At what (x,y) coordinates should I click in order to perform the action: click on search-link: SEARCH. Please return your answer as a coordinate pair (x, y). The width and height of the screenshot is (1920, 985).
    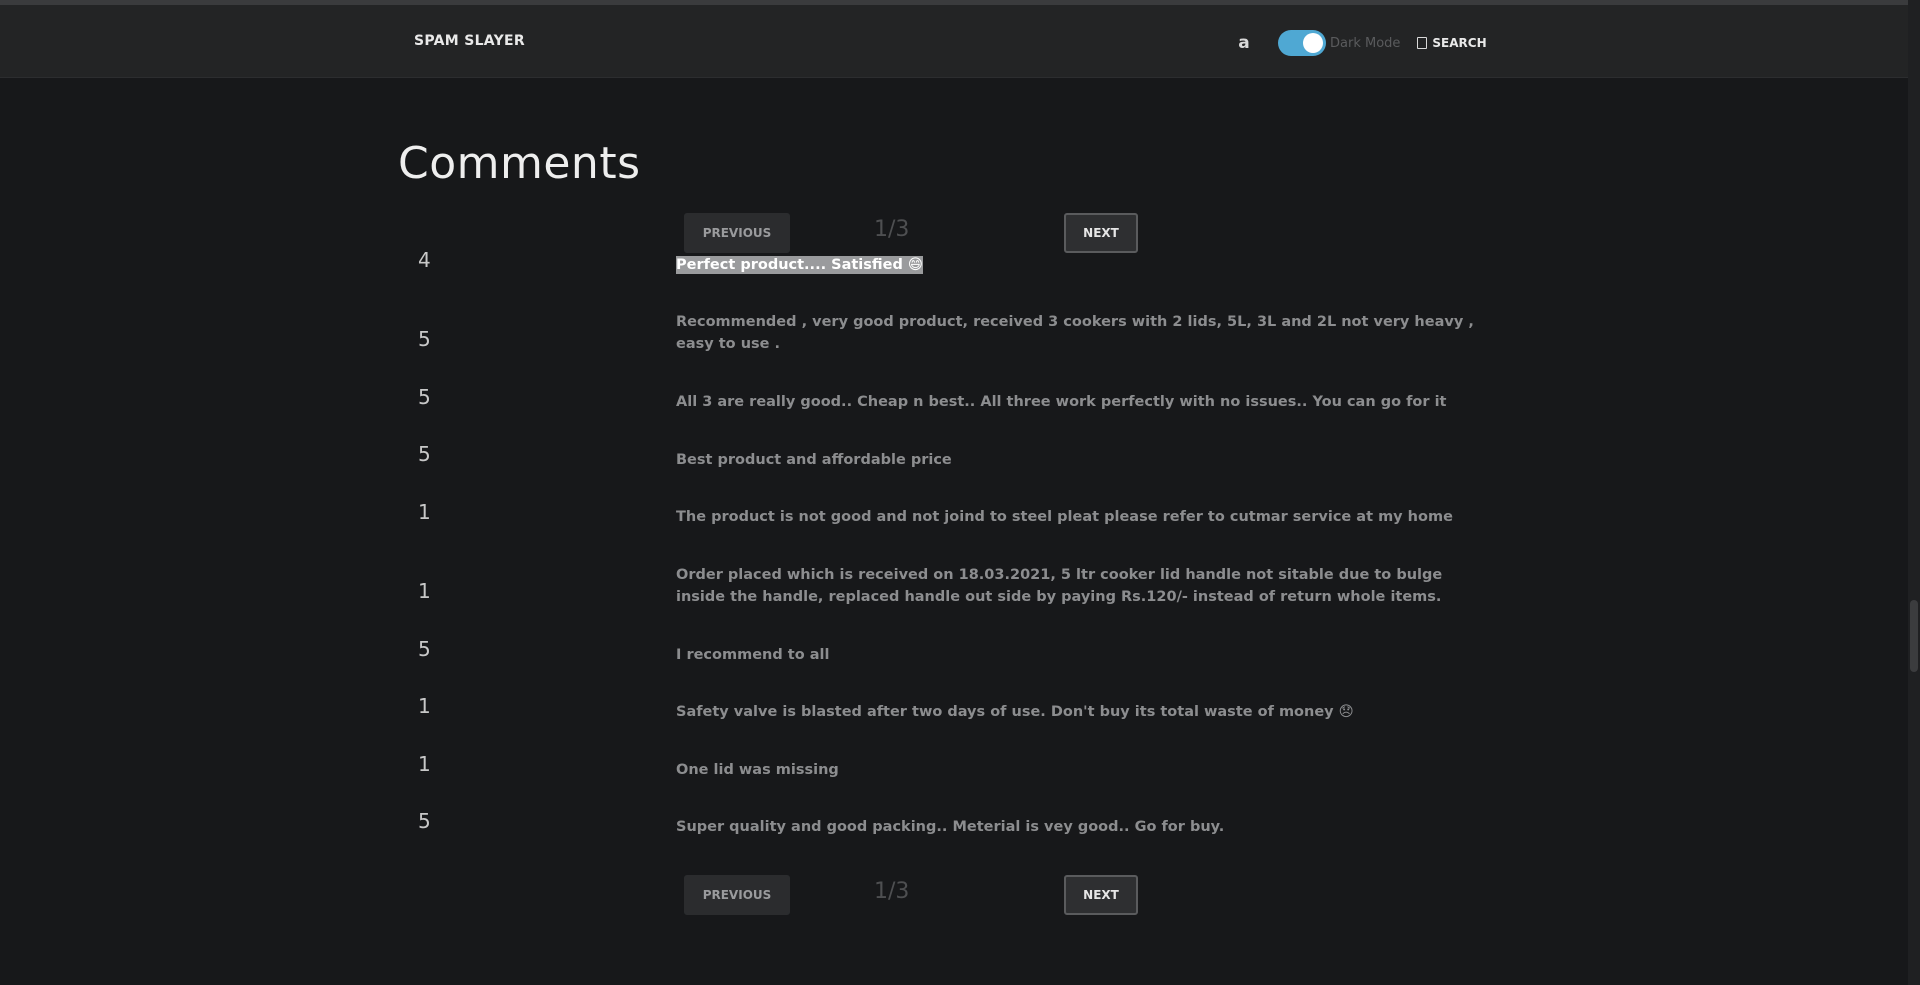
    Looking at the image, I should click on (1452, 43).